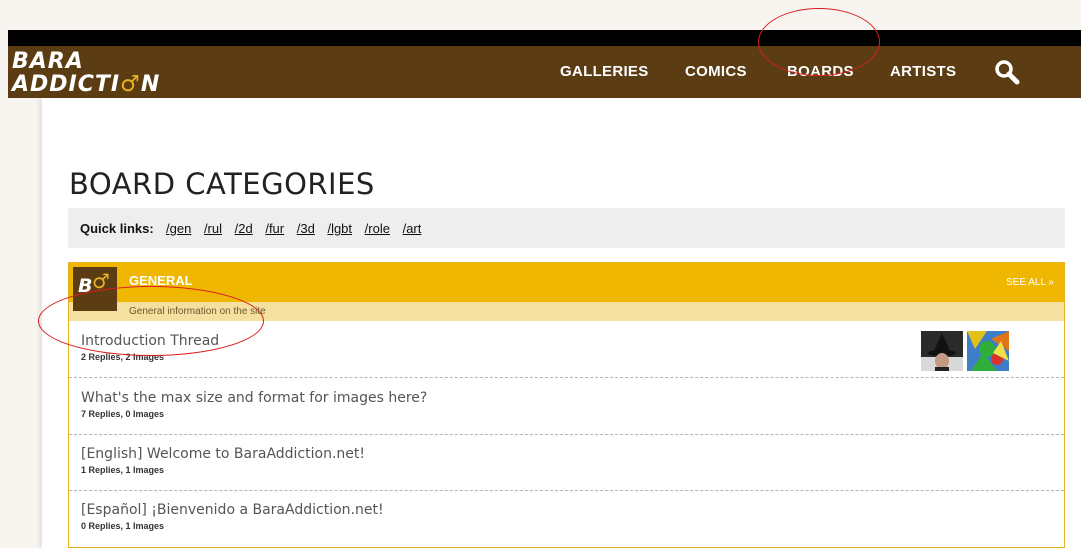 This screenshot has height=548, width=1081. What do you see at coordinates (274, 228) in the screenshot?
I see `quick-link-fur: /fur` at bounding box center [274, 228].